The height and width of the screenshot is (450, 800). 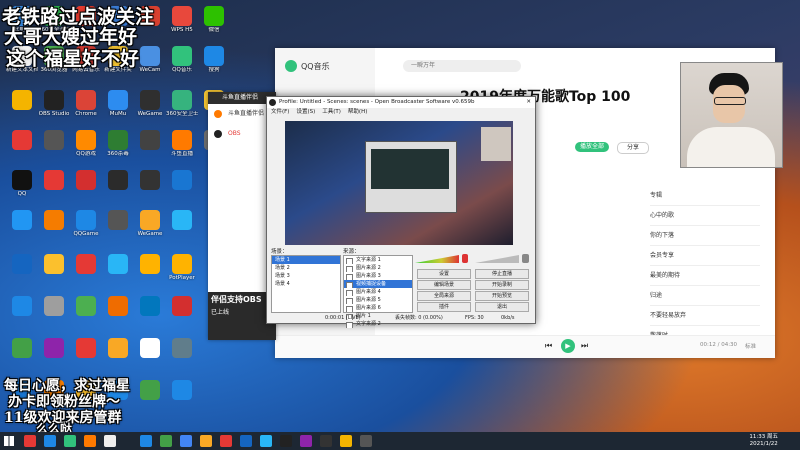 I want to click on list-item: 图片来源 3, so click(x=378, y=276).